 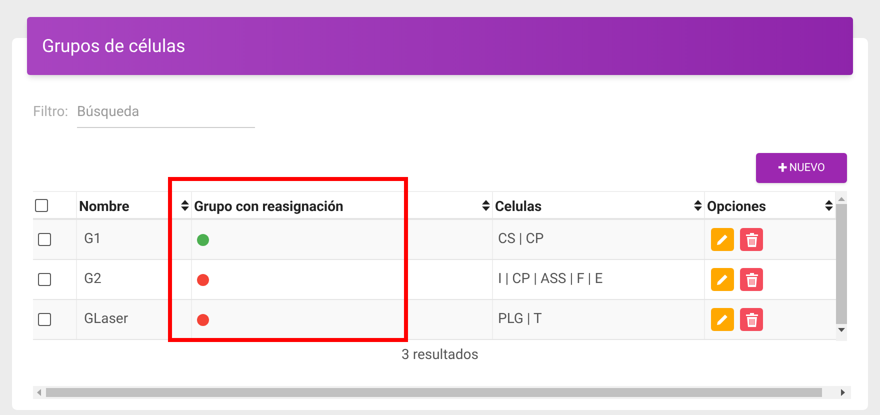 What do you see at coordinates (104, 207) in the screenshot?
I see `column-header: Nombre` at bounding box center [104, 207].